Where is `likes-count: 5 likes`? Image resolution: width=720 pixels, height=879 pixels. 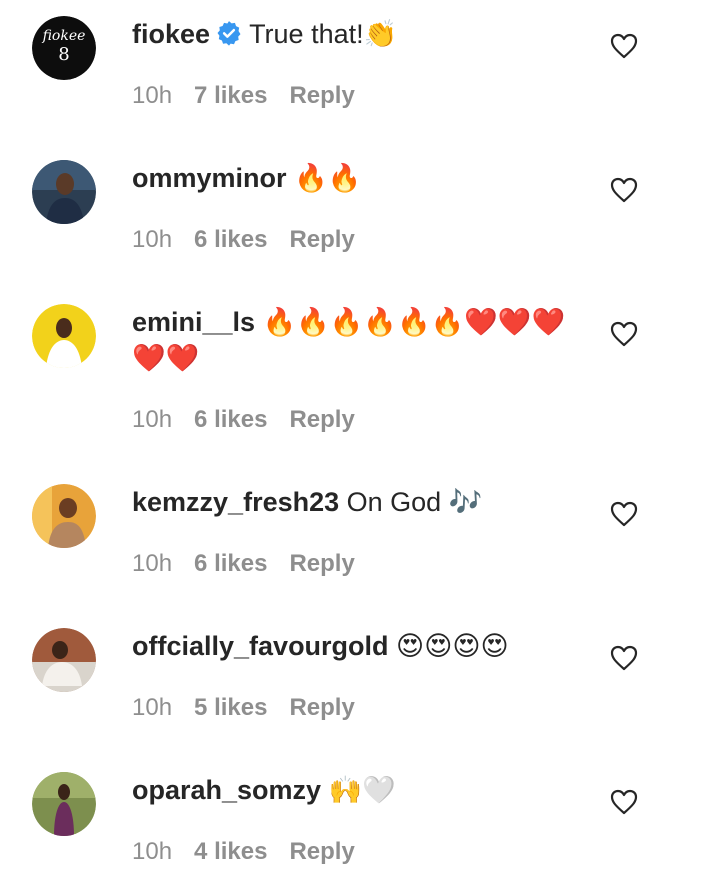
likes-count: 5 likes is located at coordinates (230, 707).